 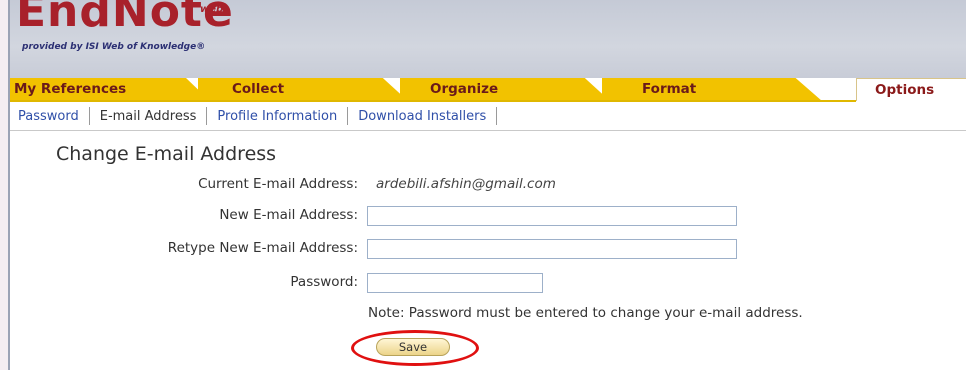 I want to click on subnav-download-installers: Download Installers, so click(x=422, y=116).